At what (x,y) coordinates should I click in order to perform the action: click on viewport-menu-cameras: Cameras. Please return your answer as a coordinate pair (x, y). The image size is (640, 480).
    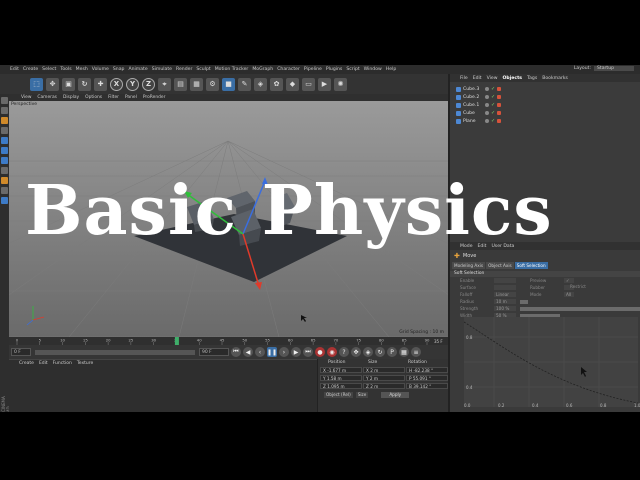
    Looking at the image, I should click on (47, 97).